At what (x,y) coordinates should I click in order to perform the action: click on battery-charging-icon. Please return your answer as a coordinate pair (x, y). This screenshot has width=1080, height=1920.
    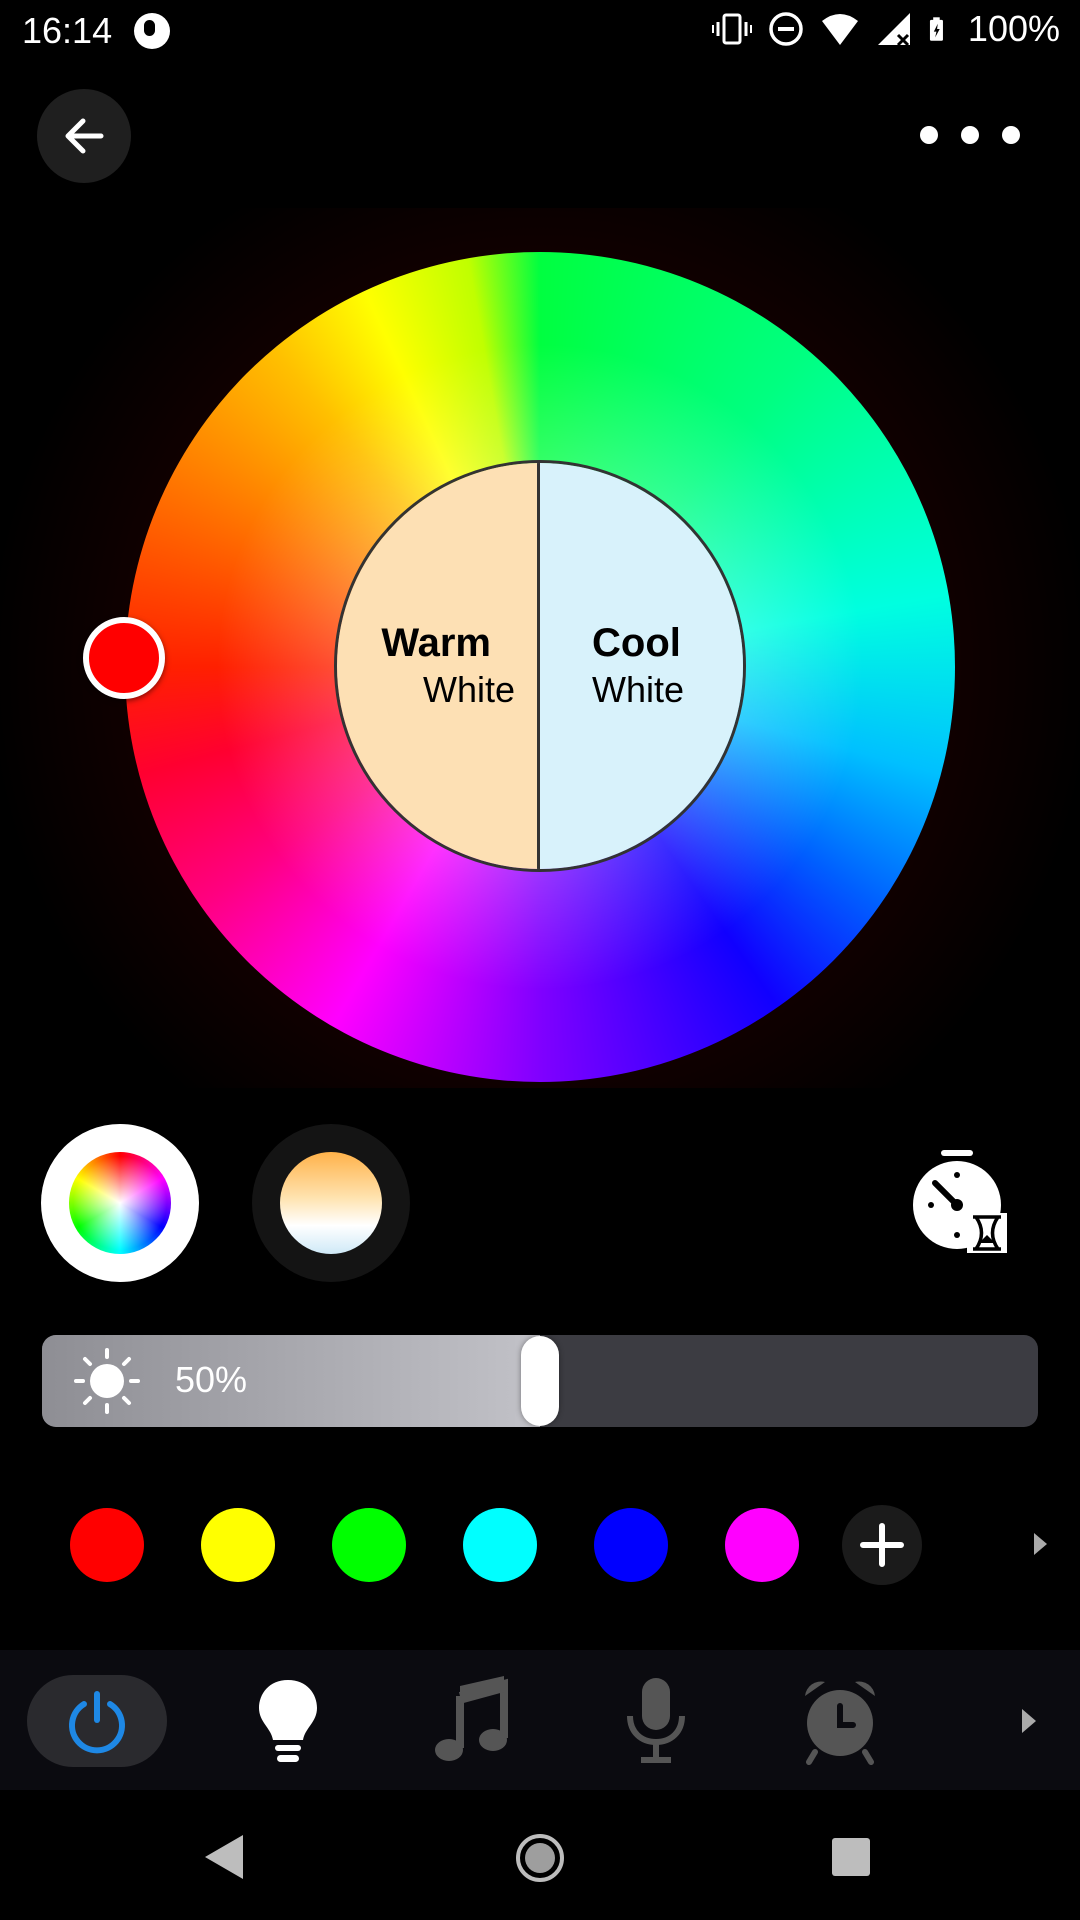
    Looking at the image, I should click on (936, 29).